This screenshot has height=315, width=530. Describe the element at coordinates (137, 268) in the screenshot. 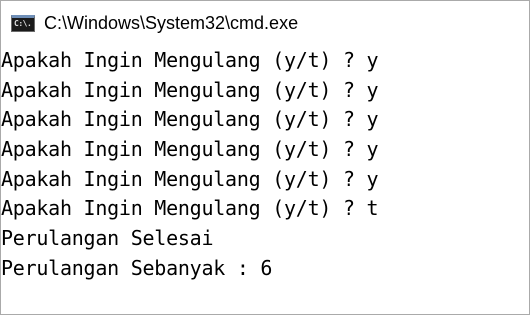

I see `console-line: Perulangan Sebanyak : 6` at that location.